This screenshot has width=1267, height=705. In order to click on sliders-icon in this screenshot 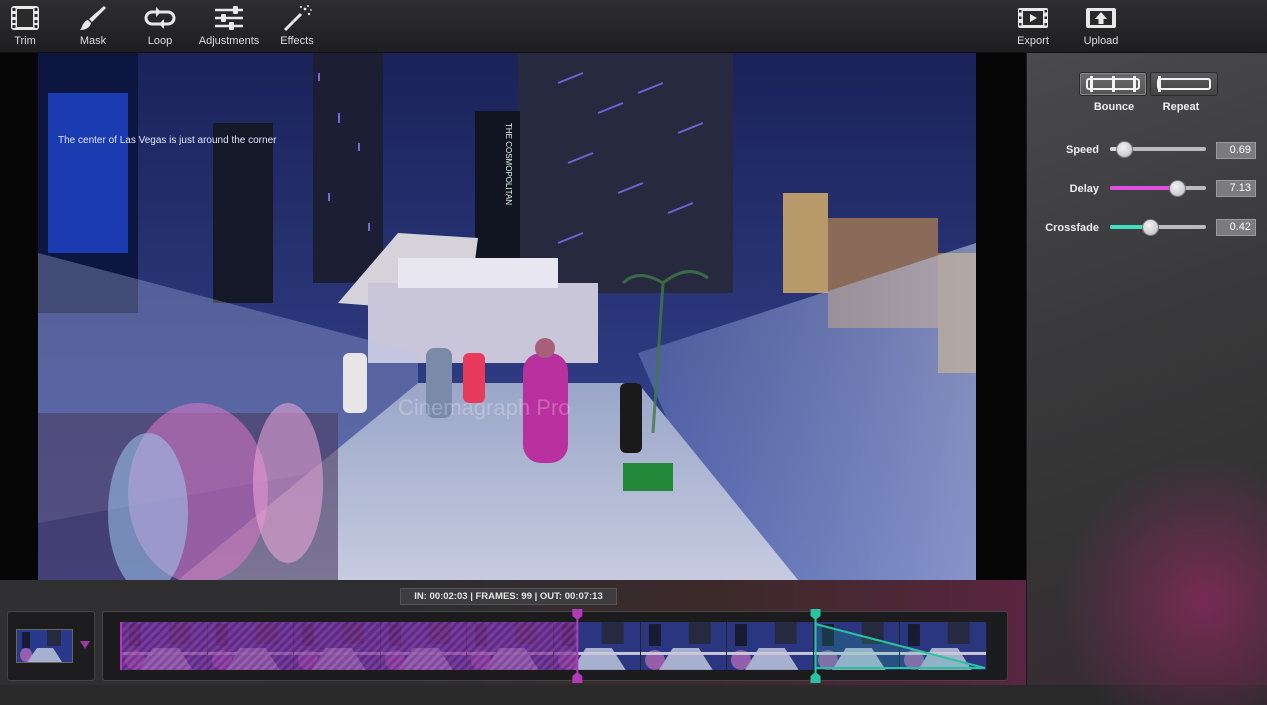, I will do `click(229, 18)`.